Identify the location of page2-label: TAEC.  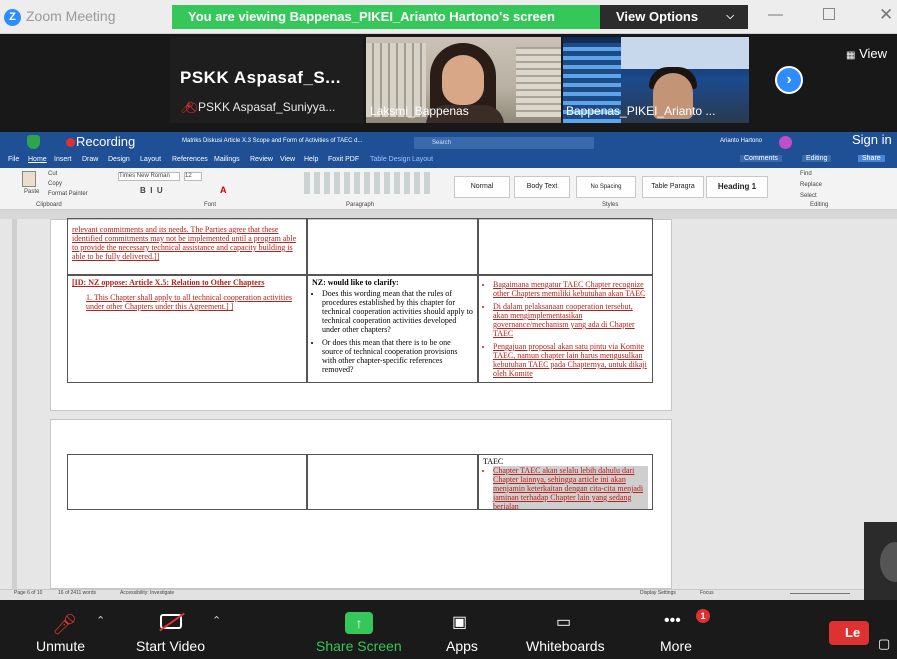
(493, 461).